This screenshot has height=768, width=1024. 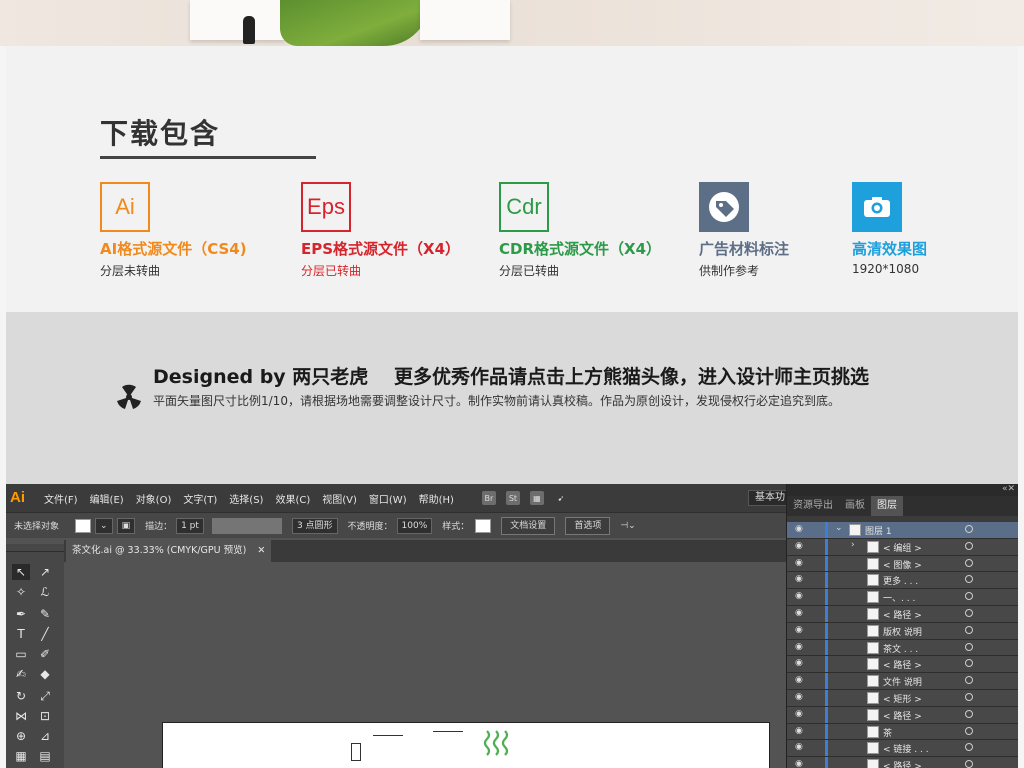 What do you see at coordinates (21, 716) in the screenshot?
I see `width-tool-icon: ⋈` at bounding box center [21, 716].